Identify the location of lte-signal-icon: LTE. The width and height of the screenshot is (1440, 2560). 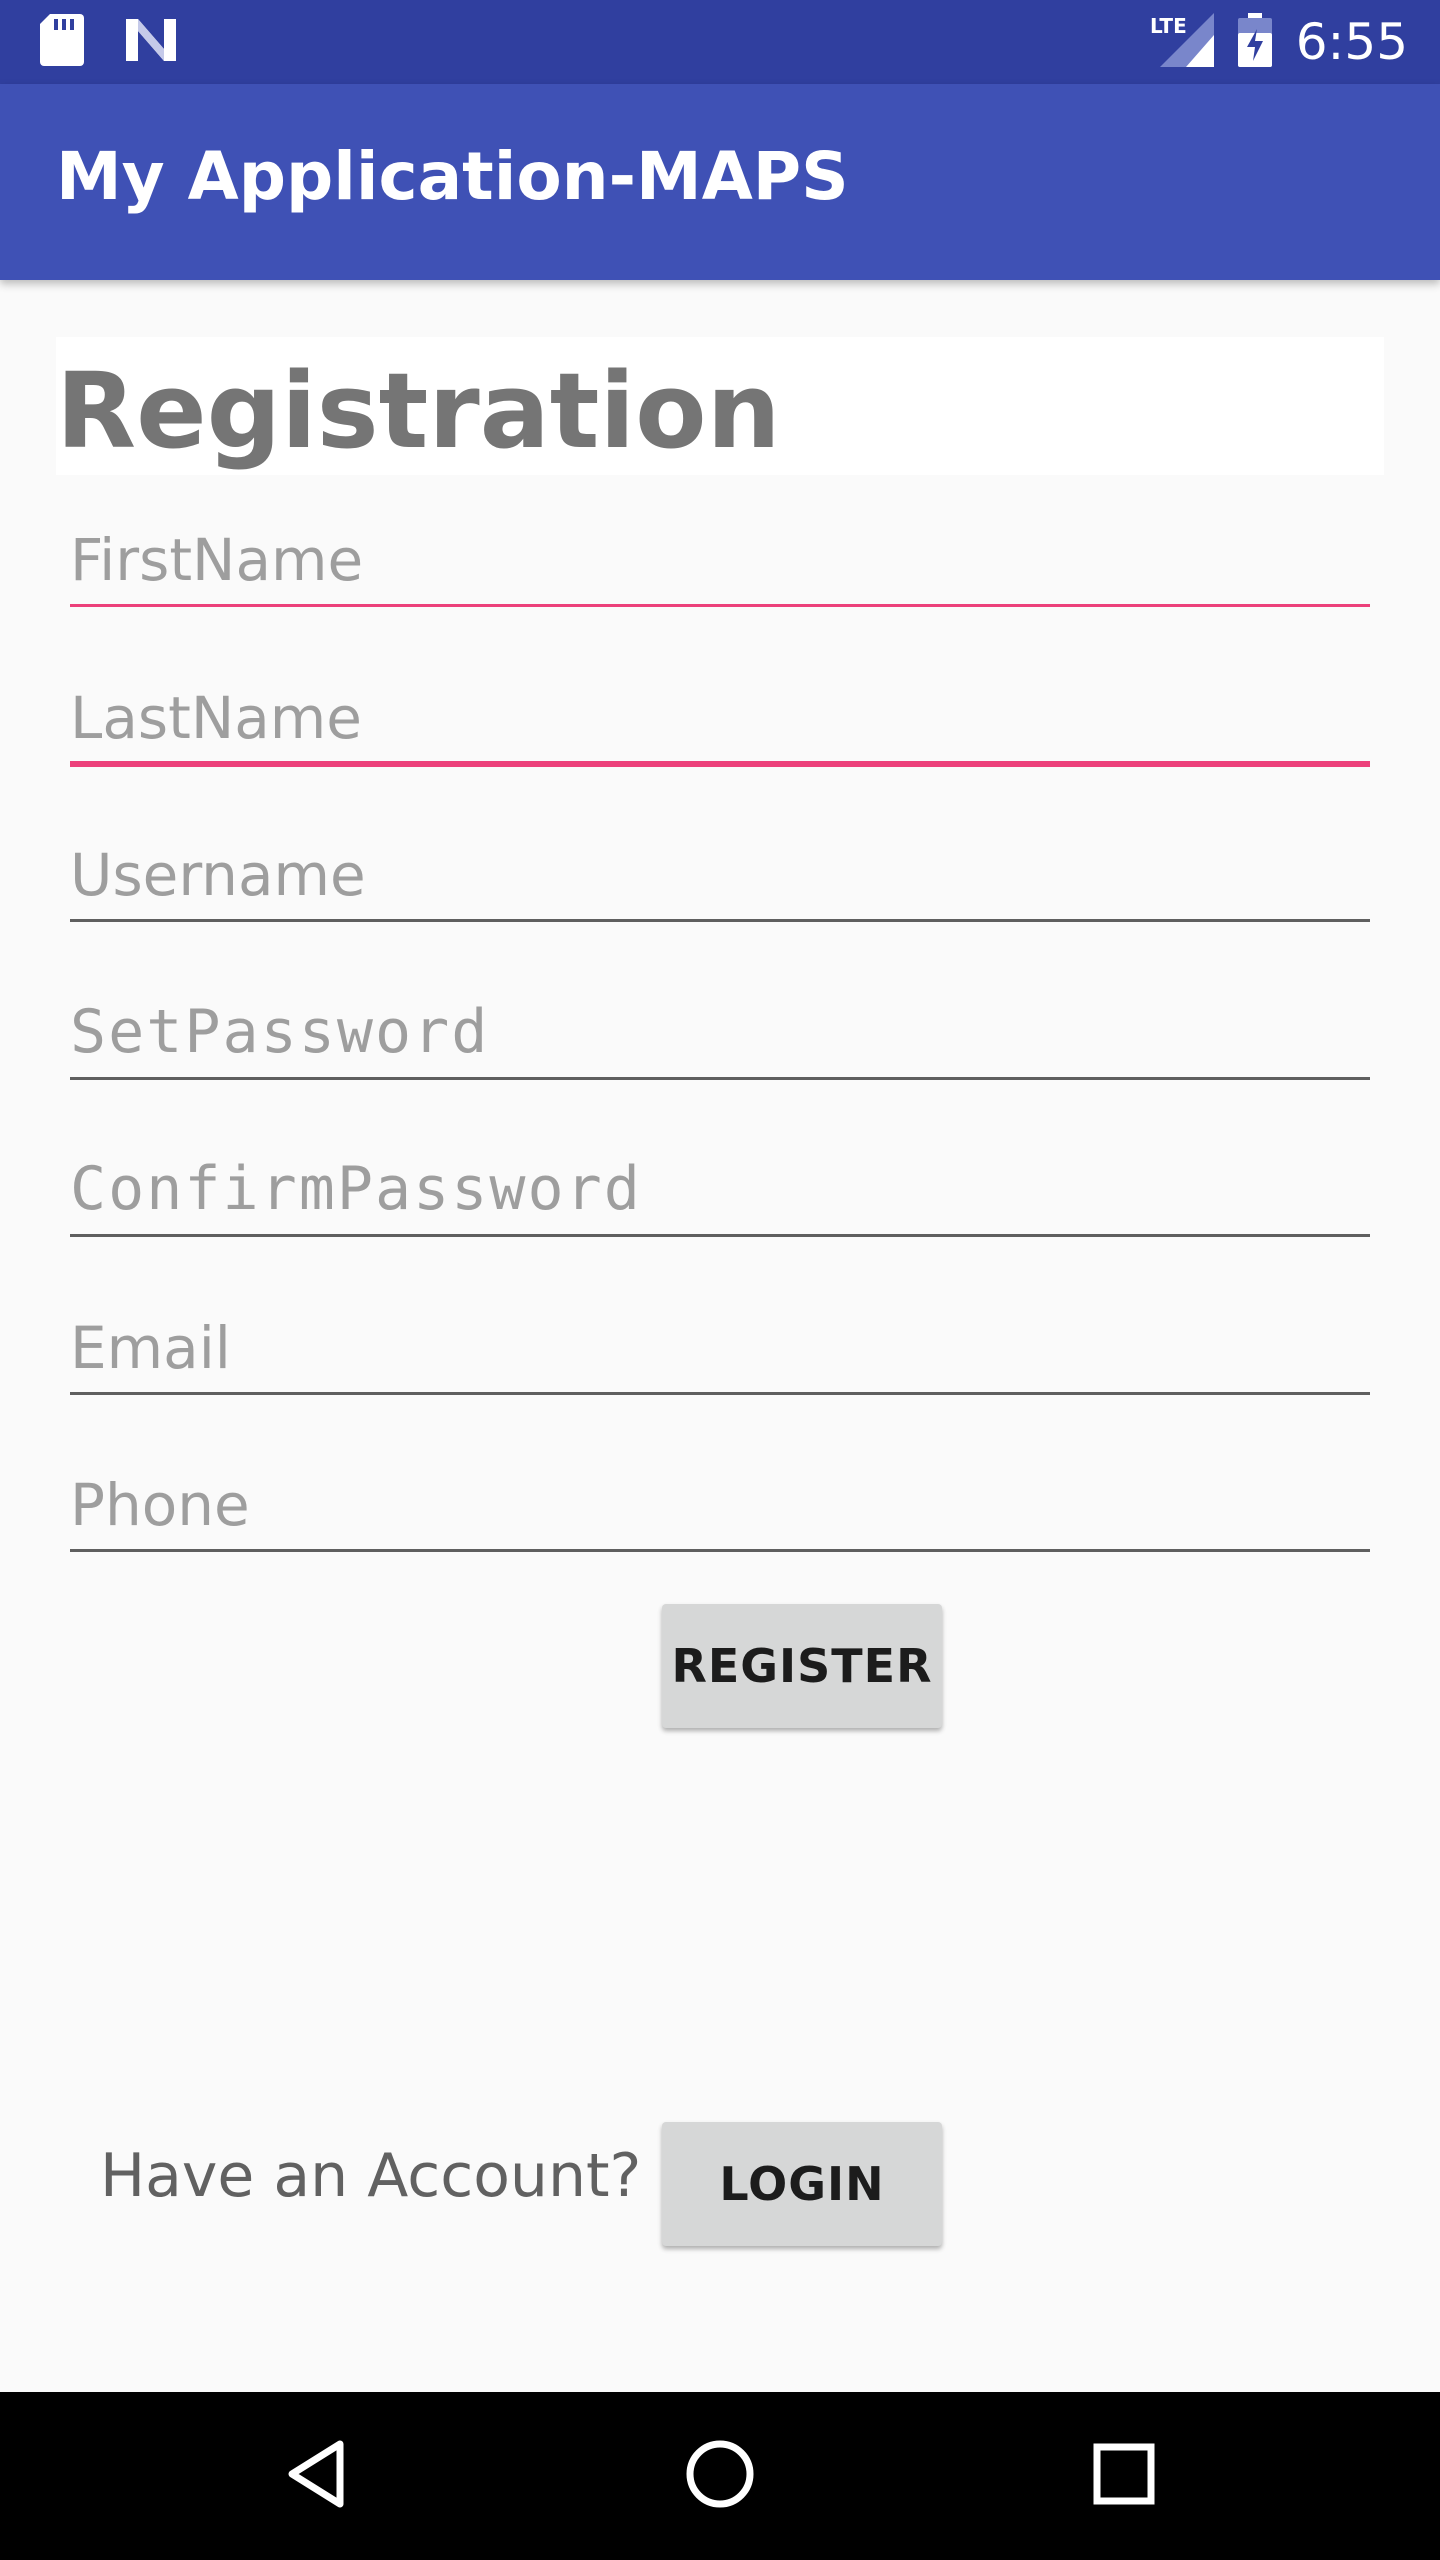
(1182, 42).